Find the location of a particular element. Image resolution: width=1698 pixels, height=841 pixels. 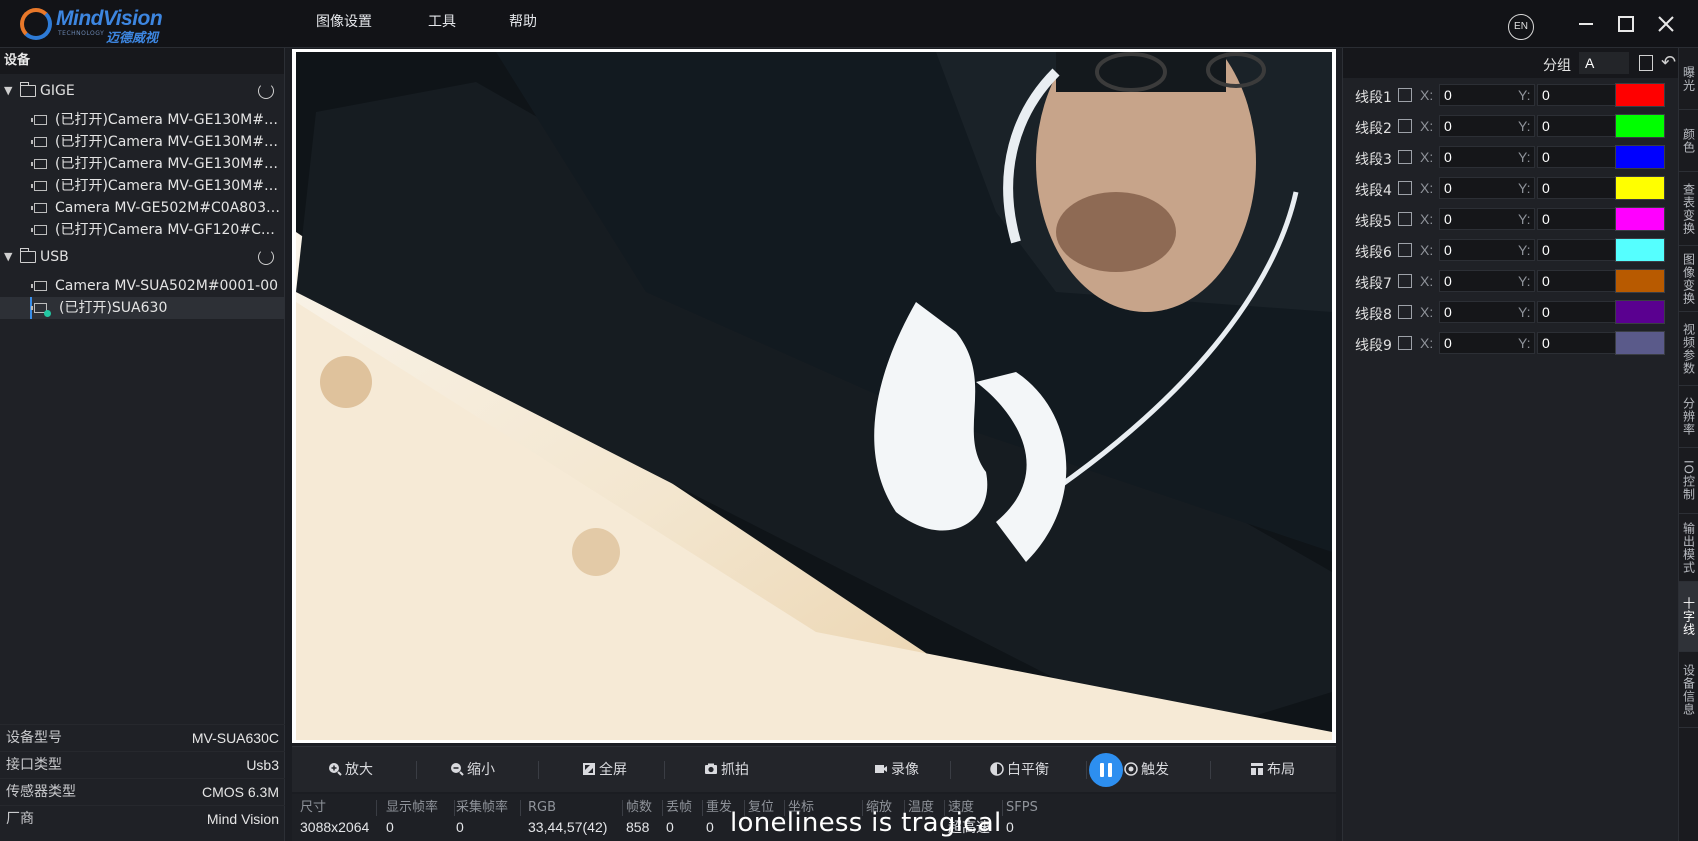

segment-label: 线段7 is located at coordinates (1373, 284).